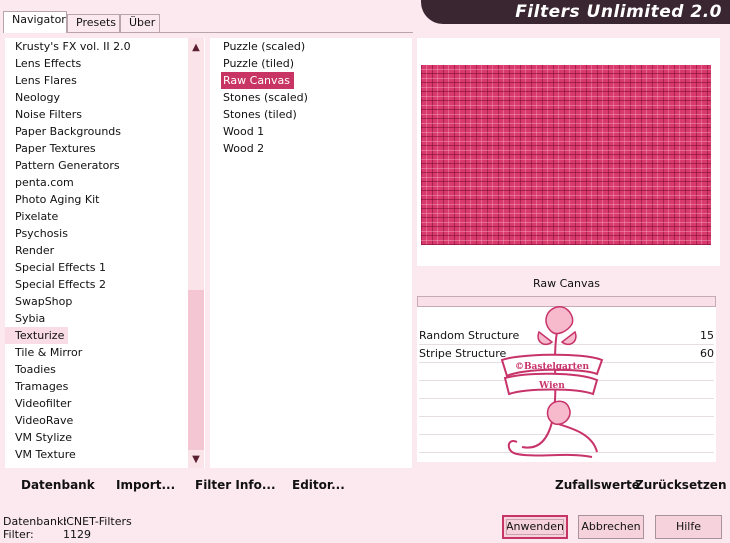  What do you see at coordinates (688, 527) in the screenshot?
I see `help-button: Hilfe` at bounding box center [688, 527].